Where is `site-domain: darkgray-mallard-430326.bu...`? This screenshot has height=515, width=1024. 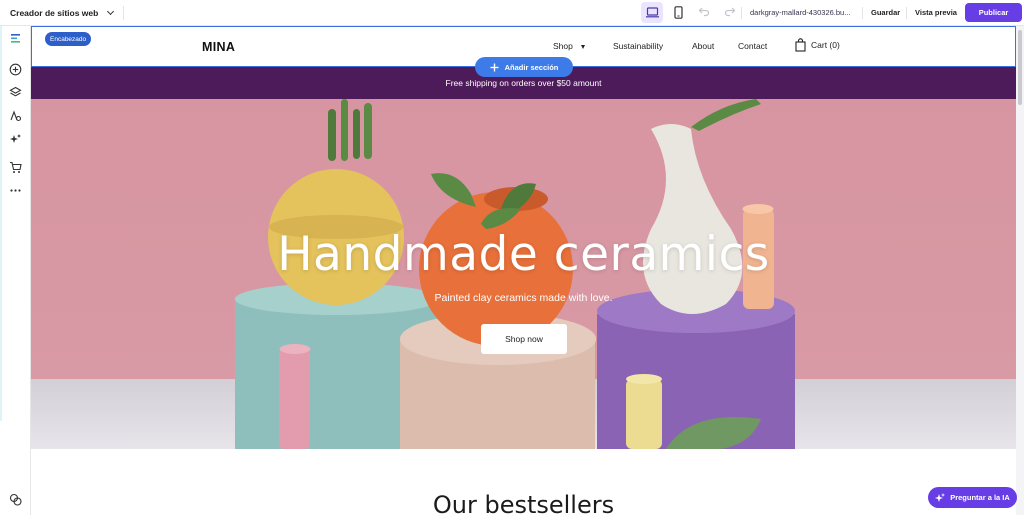
site-domain: darkgray-mallard-430326.bu... is located at coordinates (800, 12).